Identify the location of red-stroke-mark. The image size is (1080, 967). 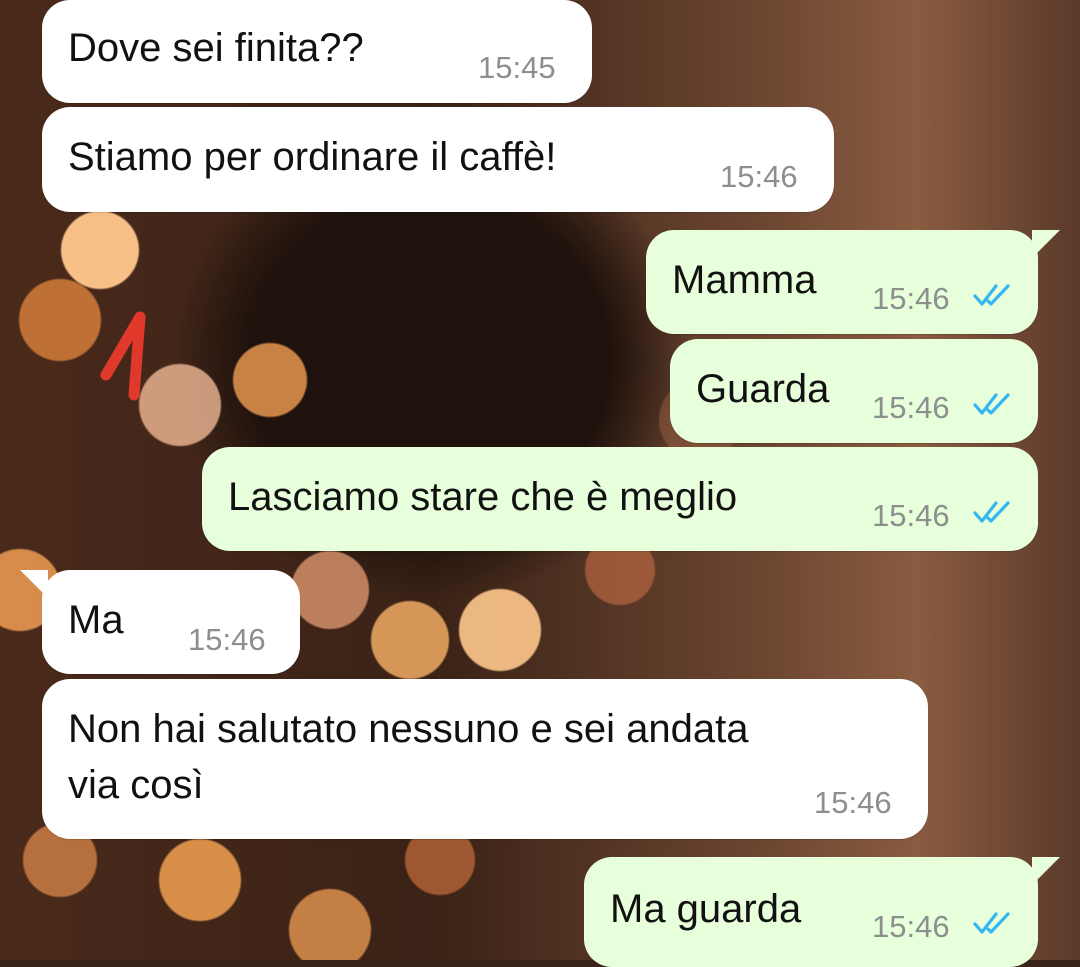
(123, 356).